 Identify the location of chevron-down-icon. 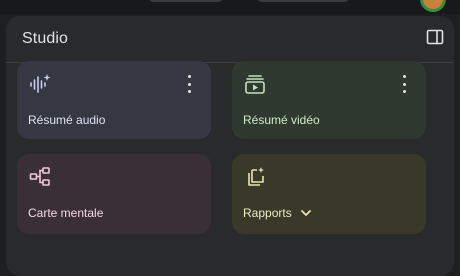
(305, 213).